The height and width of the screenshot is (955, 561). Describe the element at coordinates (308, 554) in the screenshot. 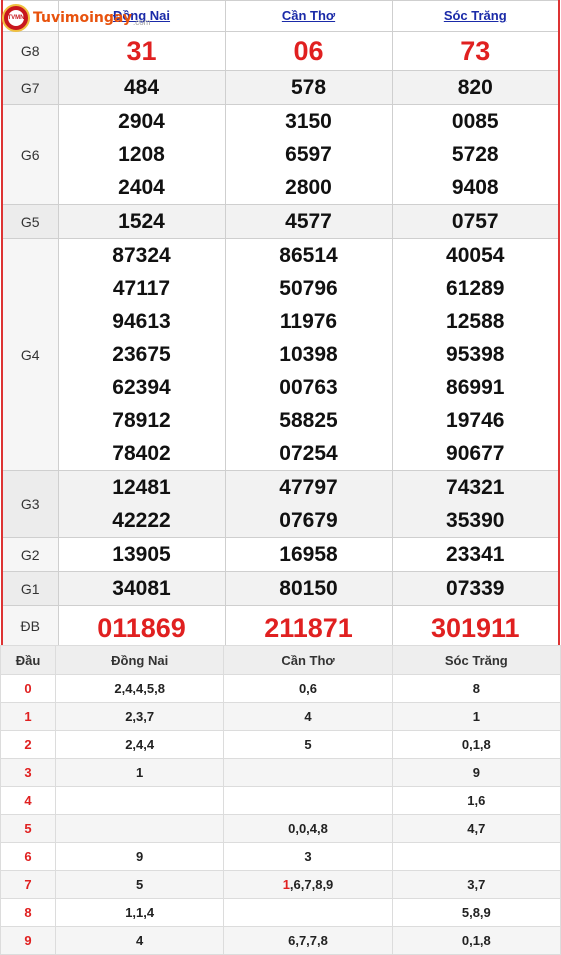

I see `prize-cell: 16958` at that location.